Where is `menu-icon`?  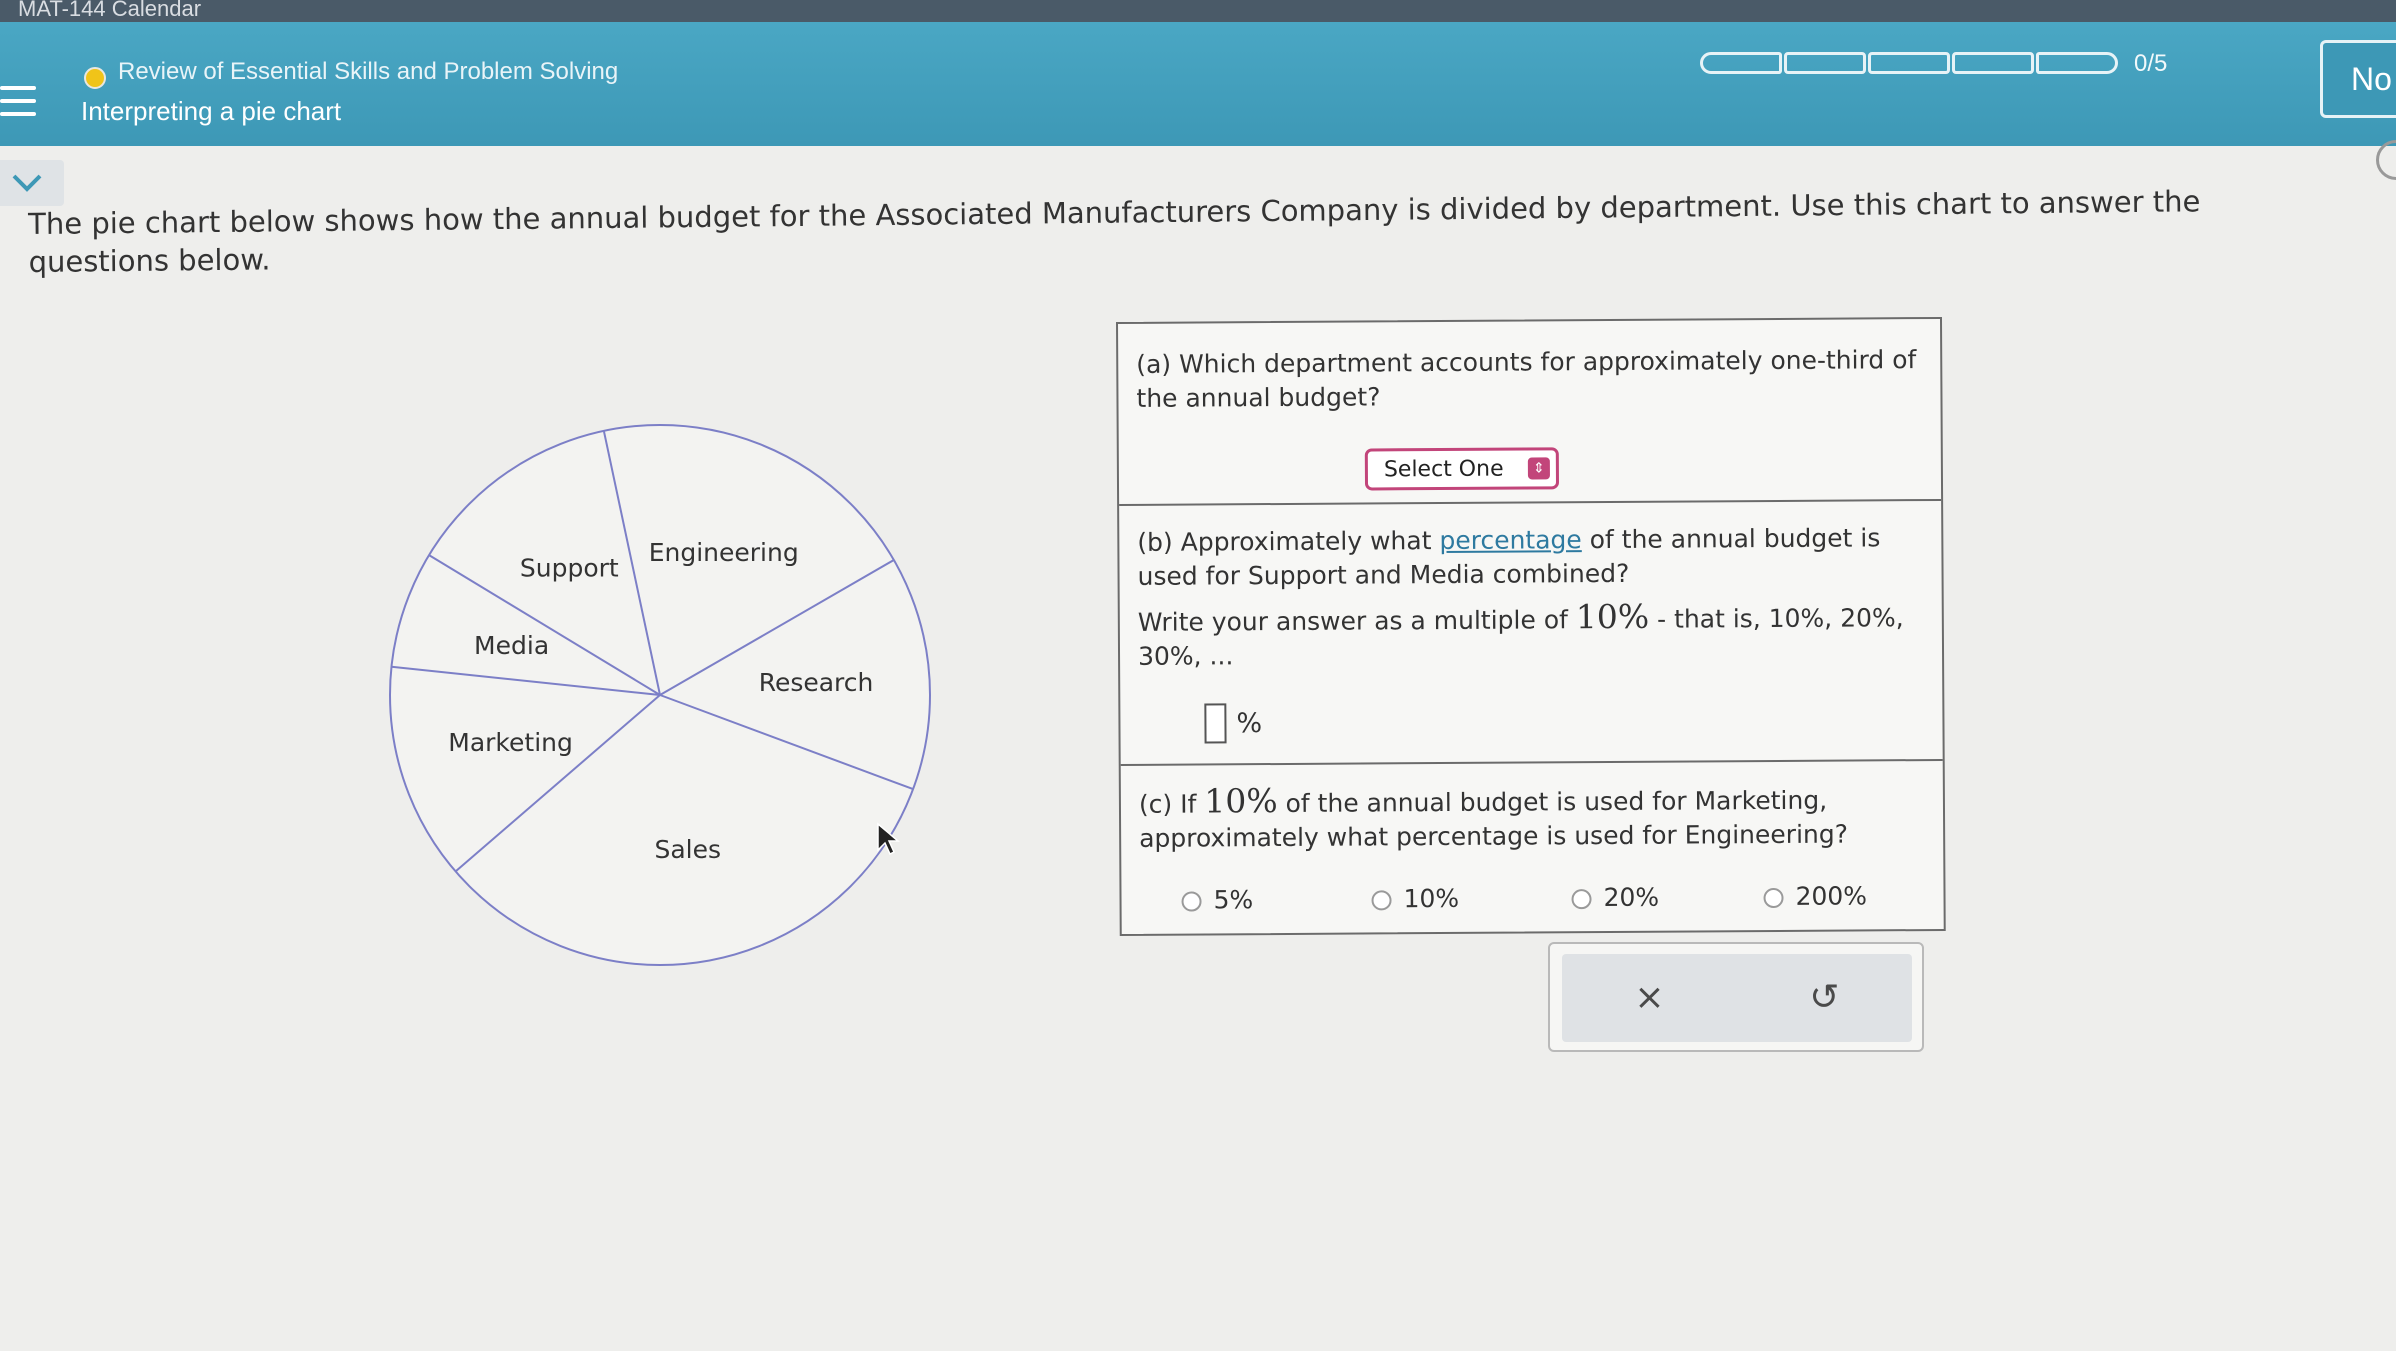
menu-icon is located at coordinates (18, 102).